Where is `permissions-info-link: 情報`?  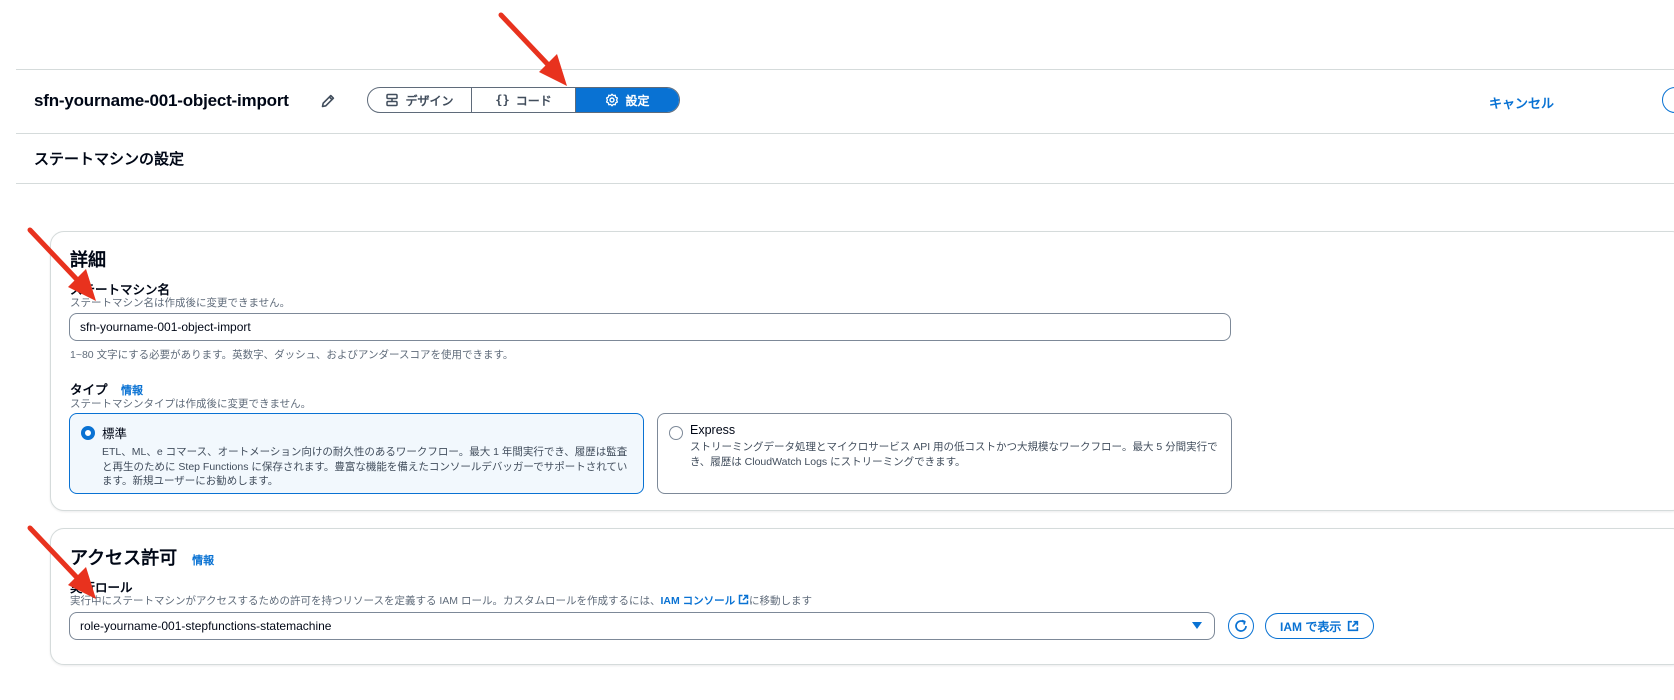
permissions-info-link: 情報 is located at coordinates (203, 561).